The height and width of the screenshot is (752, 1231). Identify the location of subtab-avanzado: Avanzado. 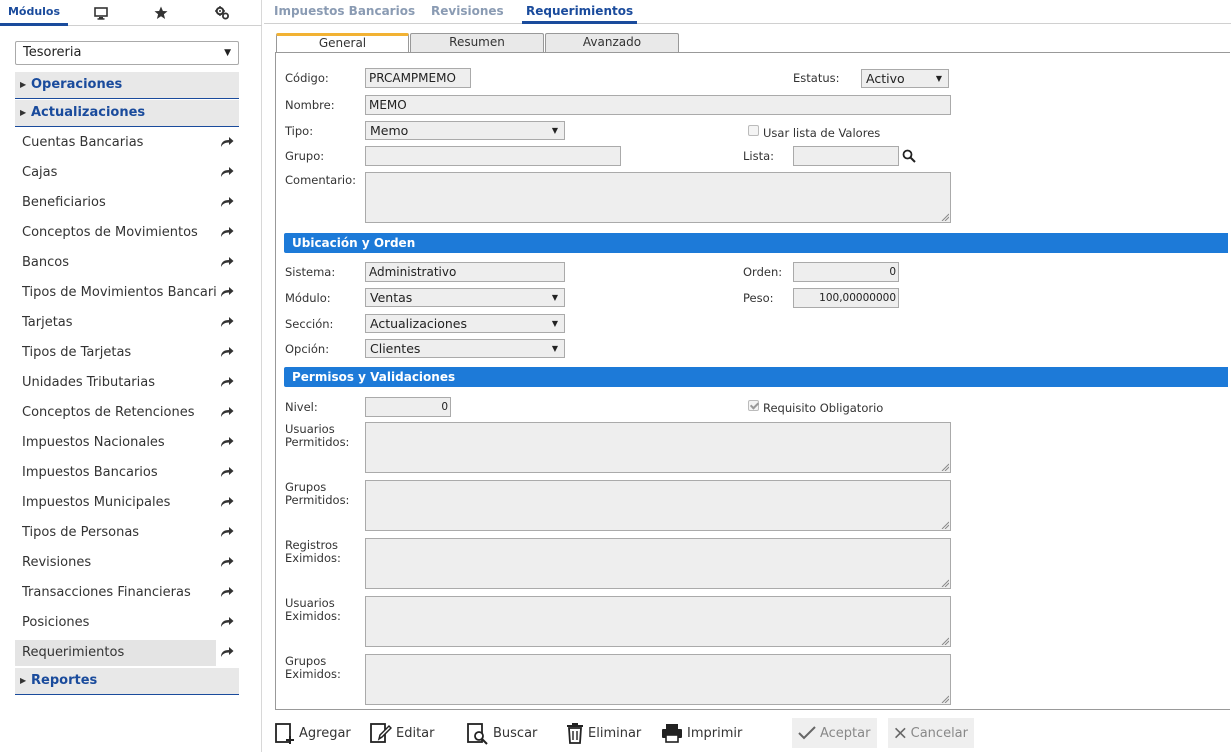
(612, 42).